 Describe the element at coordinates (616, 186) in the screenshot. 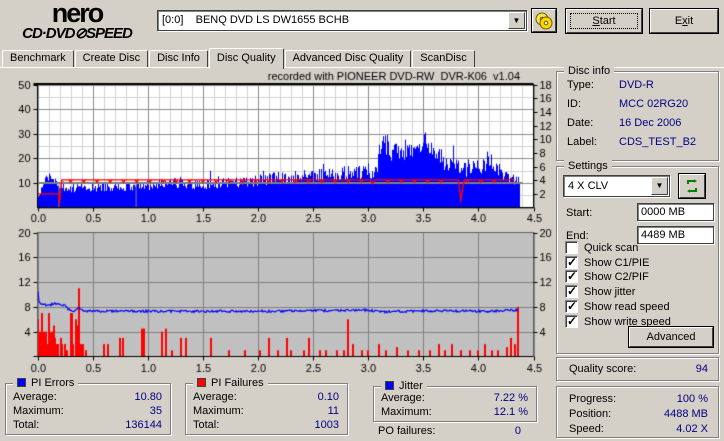

I see `scan-speed-select: 4 X CLV ▼` at that location.